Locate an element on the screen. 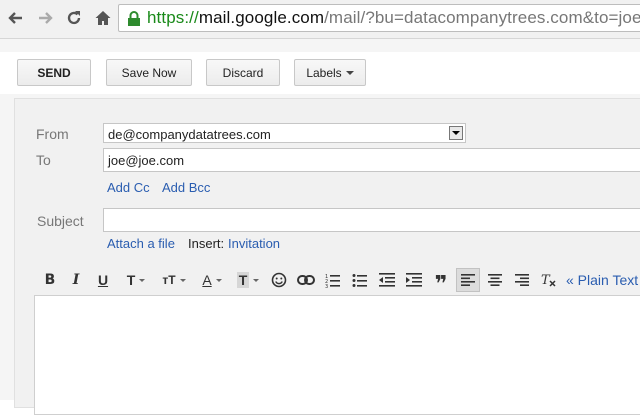  numbered-list-icon: 1 2 3 is located at coordinates (332, 281).